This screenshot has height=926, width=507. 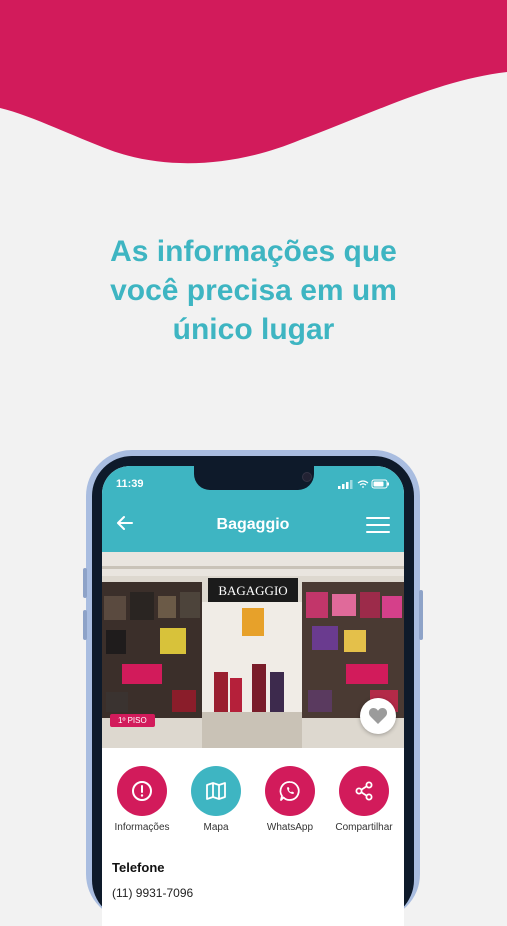 I want to click on store-photo: BAGAGGIO 1º PISO, so click(x=253, y=650).